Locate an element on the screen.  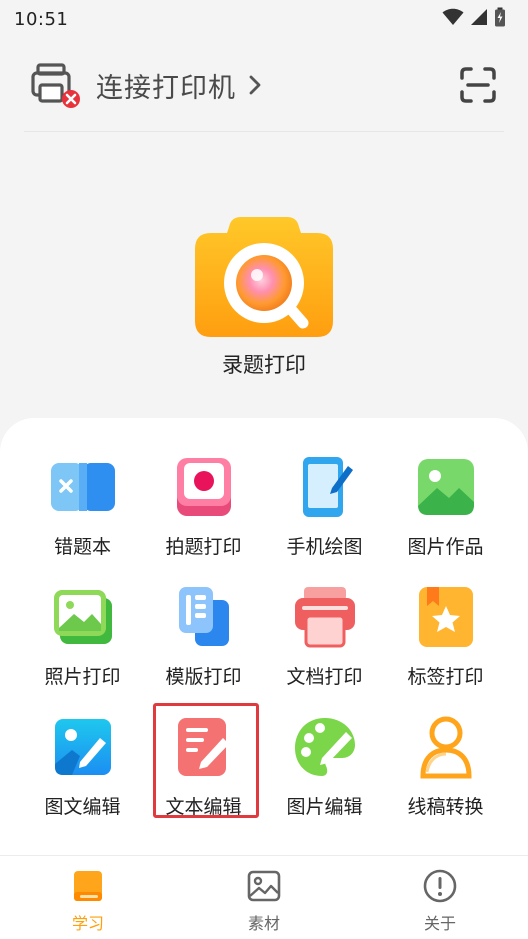
line-art-convert-tile: 线稿转换 is located at coordinates (445, 775).